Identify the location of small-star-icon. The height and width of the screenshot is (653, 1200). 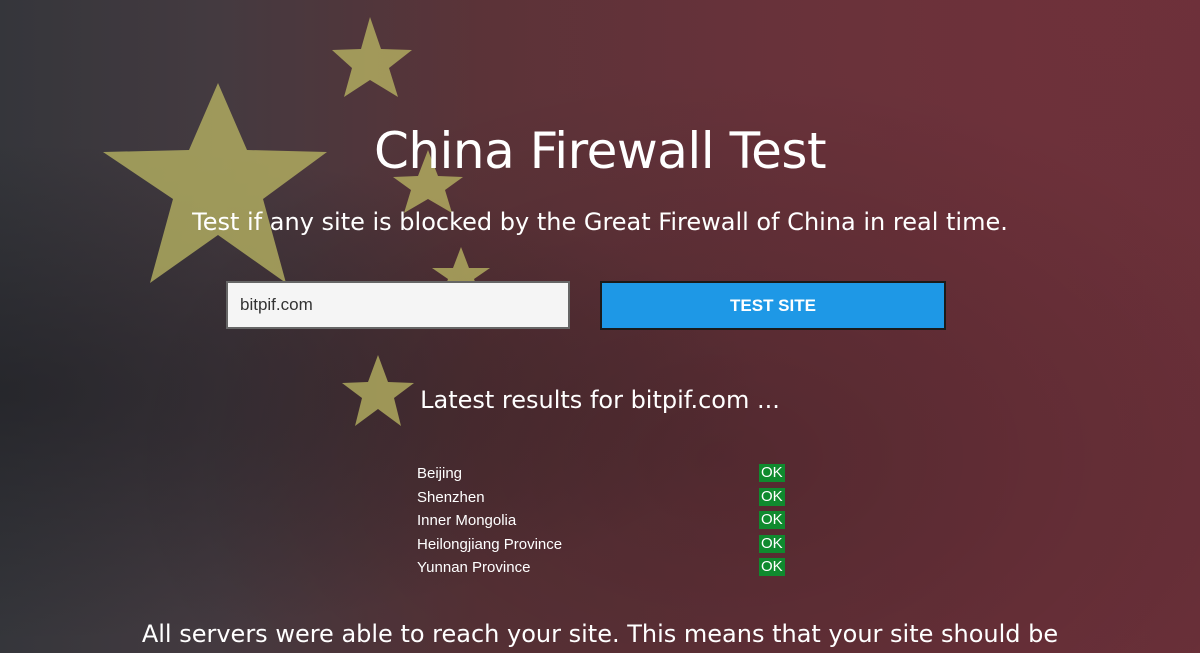
(372, 57).